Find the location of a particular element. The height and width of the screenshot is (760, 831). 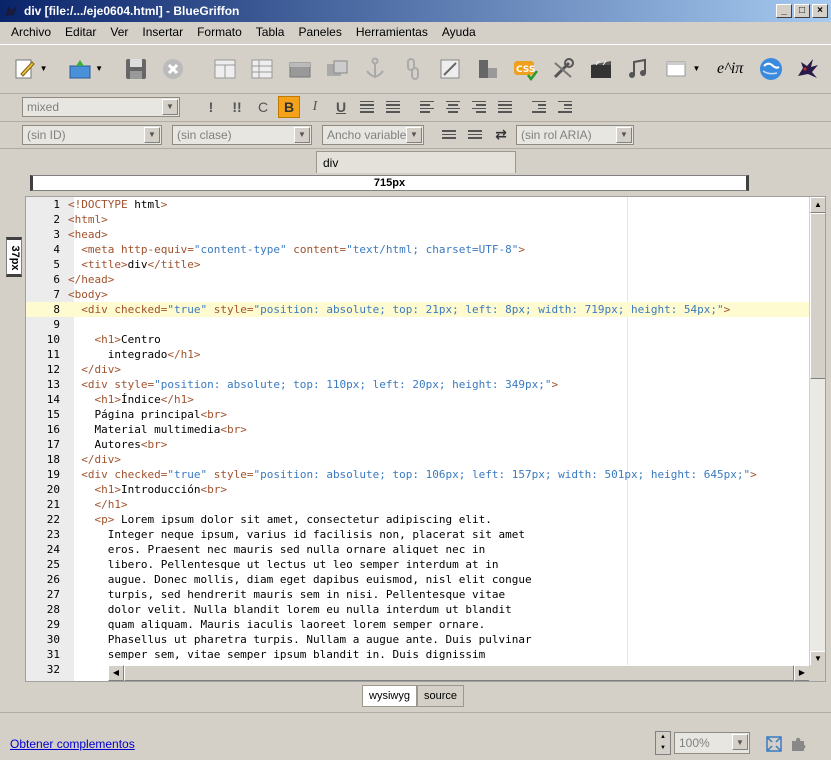

numbered-list-icon is located at coordinates (393, 107).